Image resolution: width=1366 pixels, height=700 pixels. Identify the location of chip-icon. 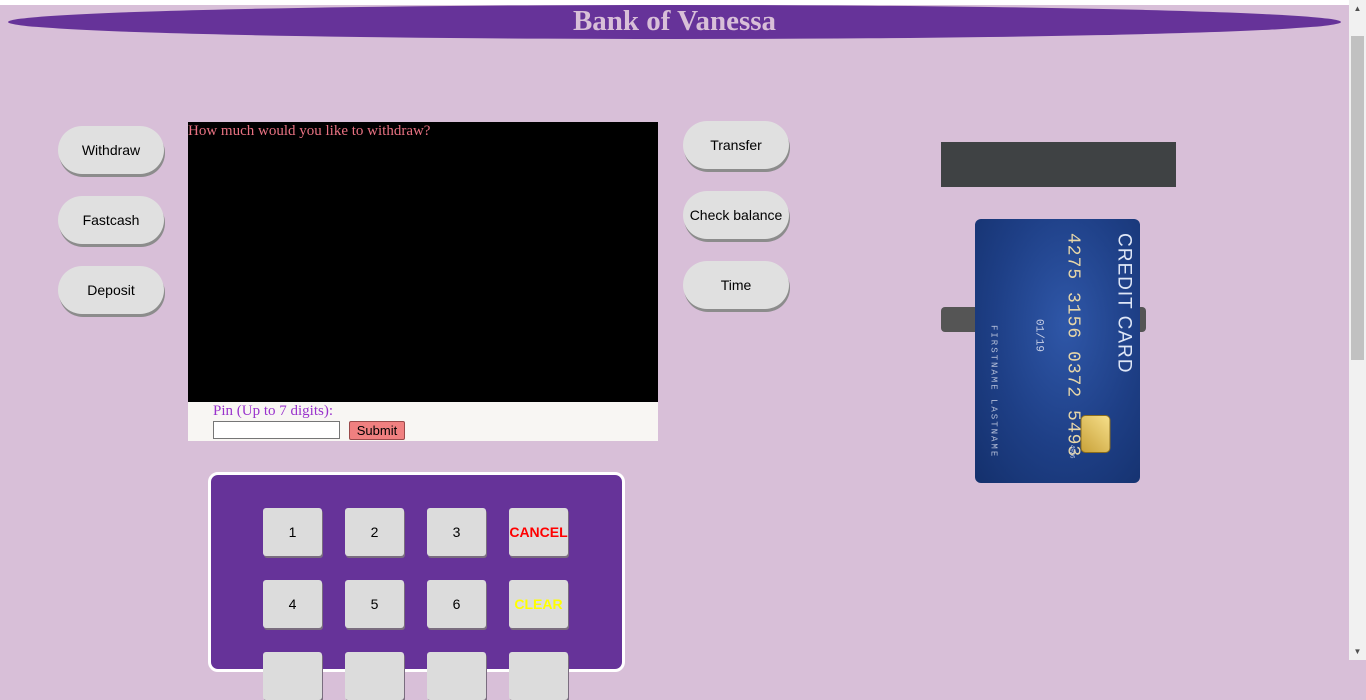
(1095, 434).